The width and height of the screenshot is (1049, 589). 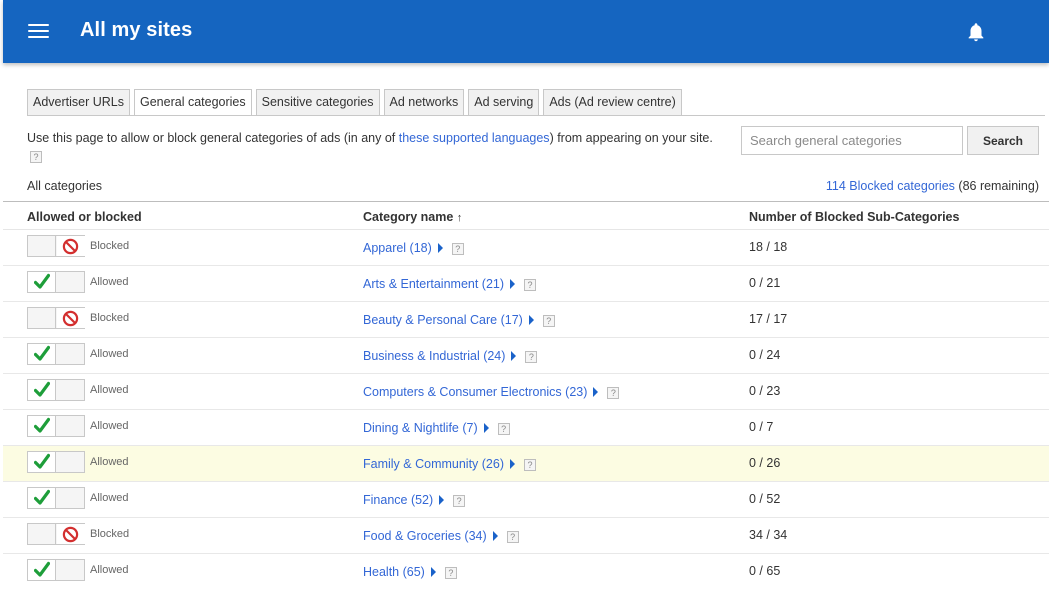 I want to click on hamburger-menu-icon, so click(x=38, y=31).